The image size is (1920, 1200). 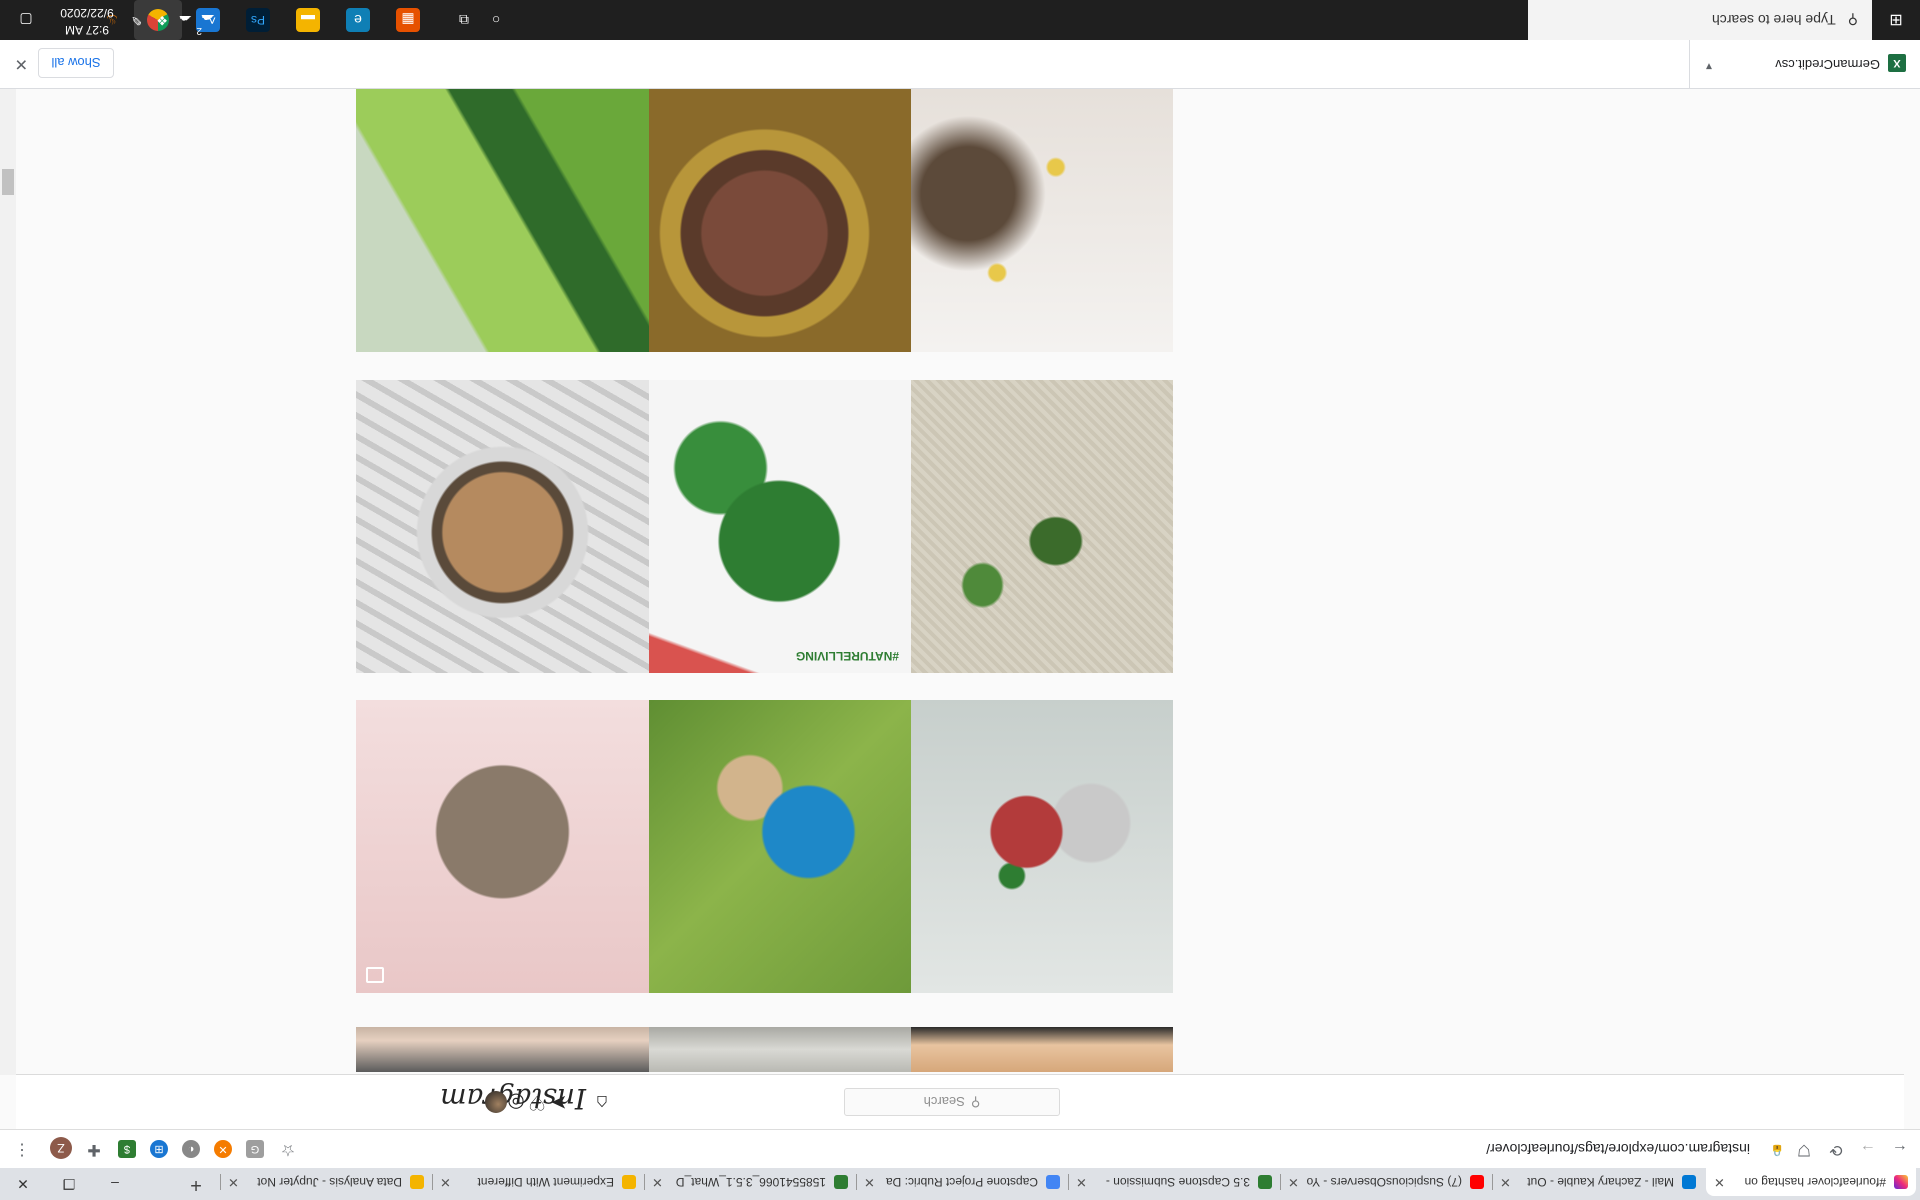 I want to click on carousel-icon, so click(x=375, y=975).